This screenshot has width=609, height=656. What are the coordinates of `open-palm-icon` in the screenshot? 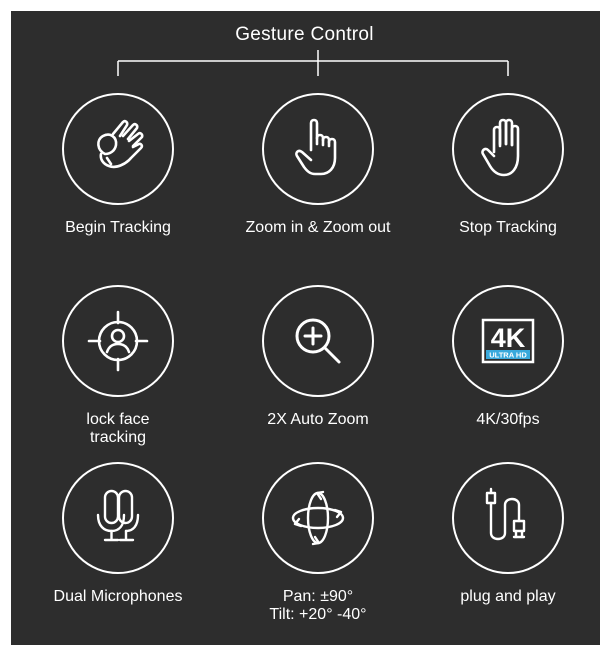 It's located at (500, 147).